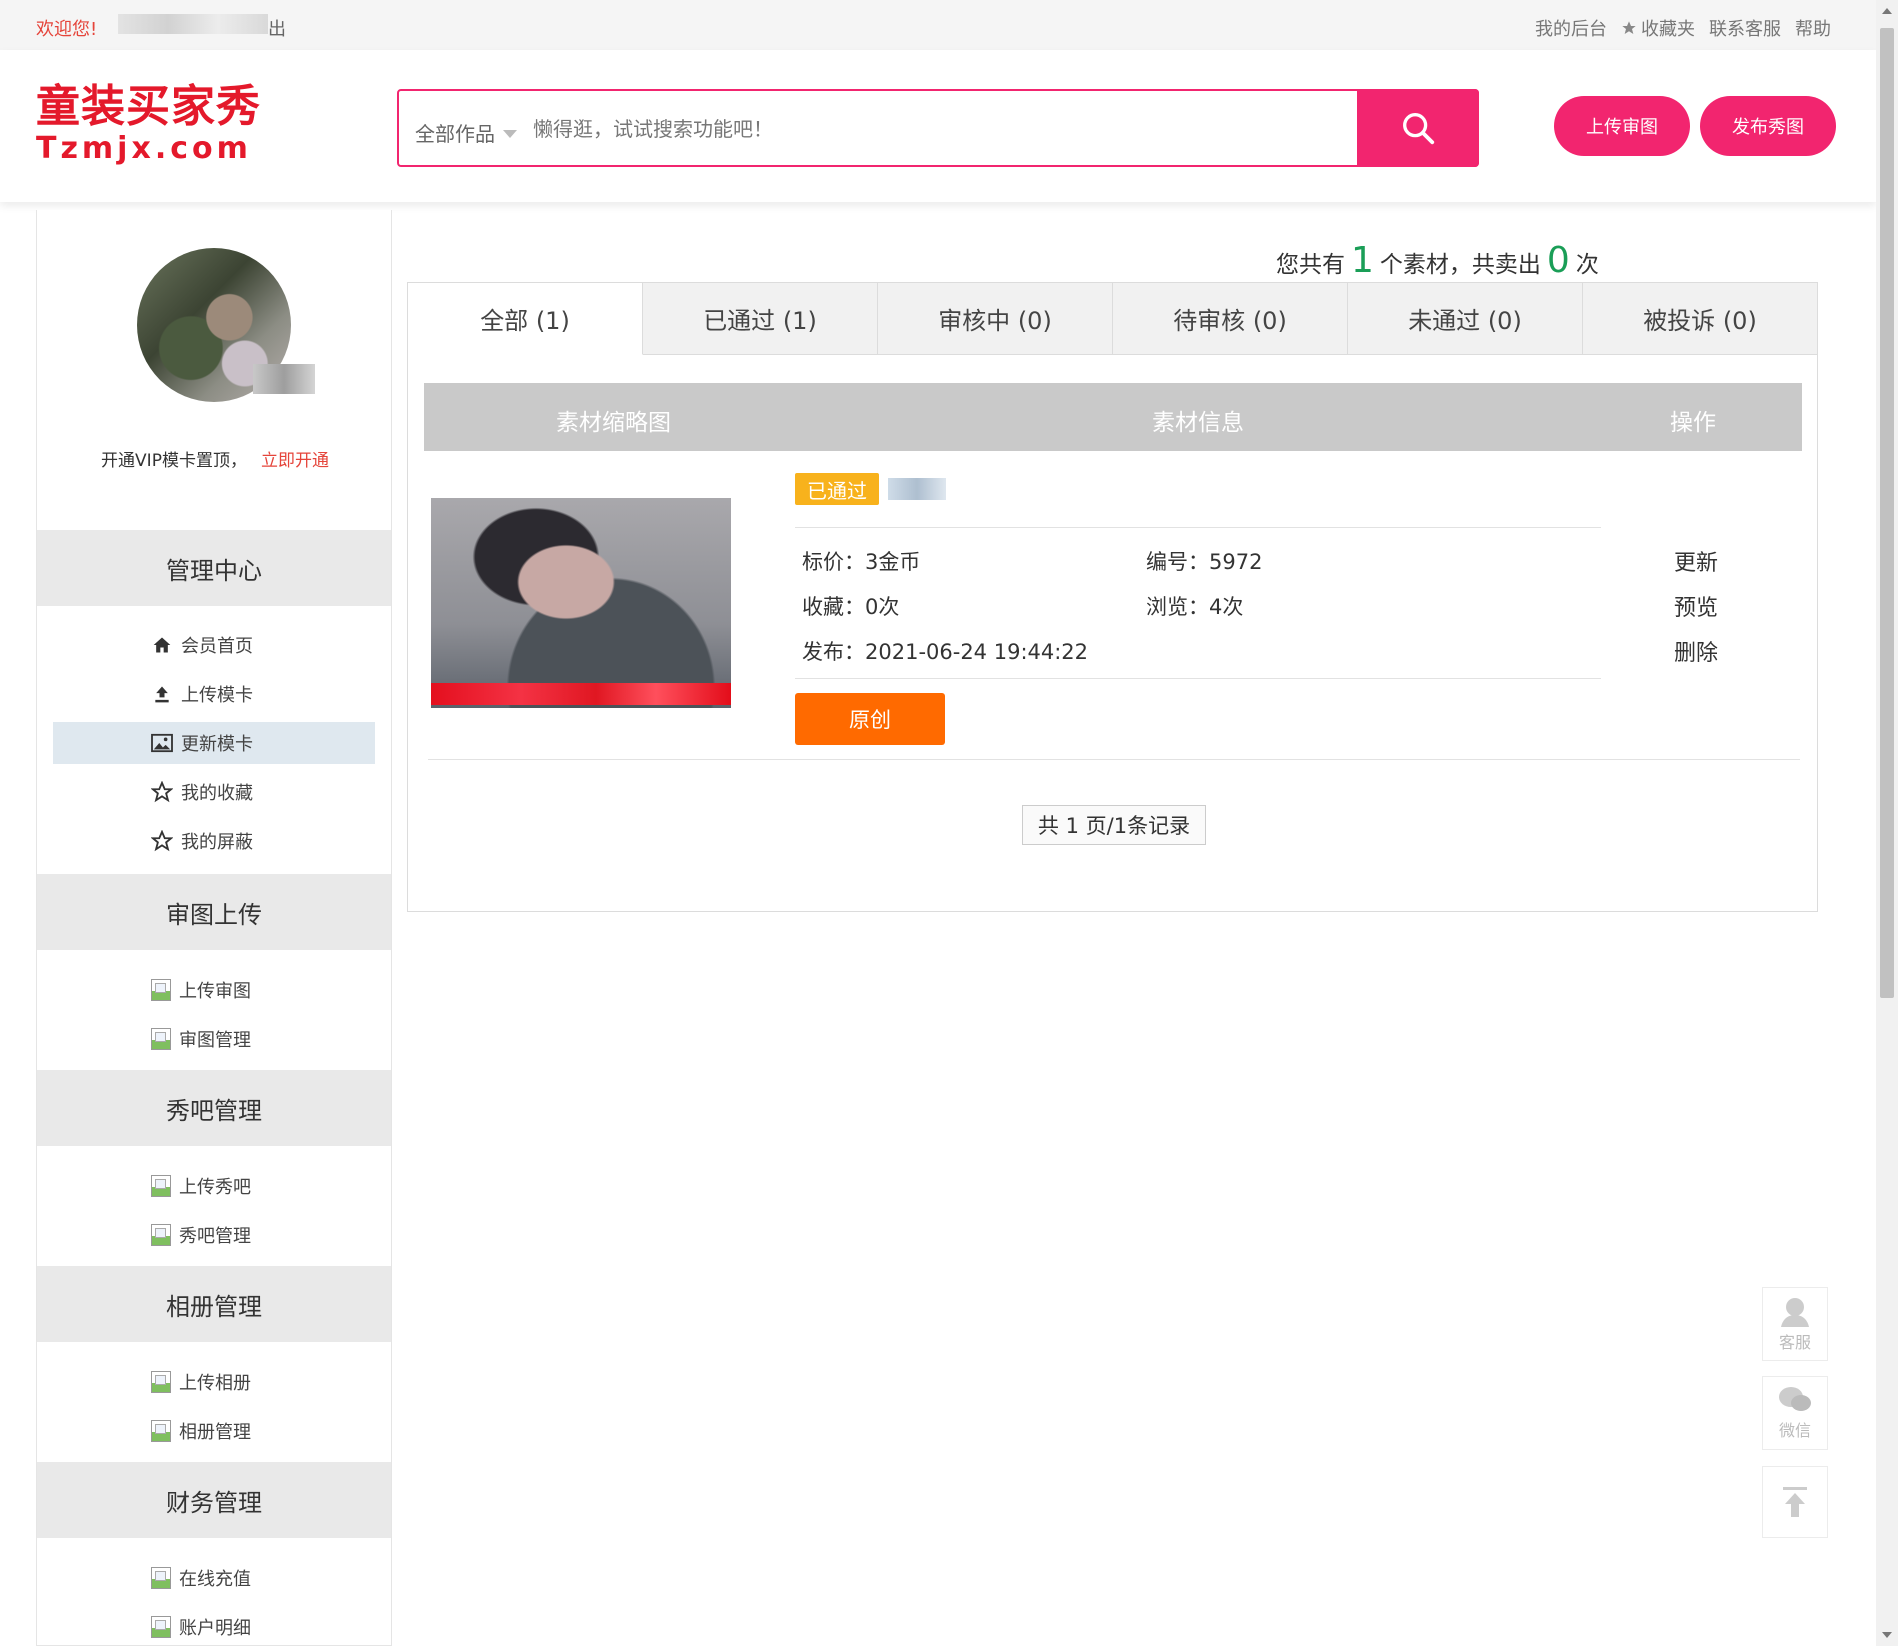  I want to click on top-links: 我的后台 收藏夹 联系客服 帮助, so click(1683, 28).